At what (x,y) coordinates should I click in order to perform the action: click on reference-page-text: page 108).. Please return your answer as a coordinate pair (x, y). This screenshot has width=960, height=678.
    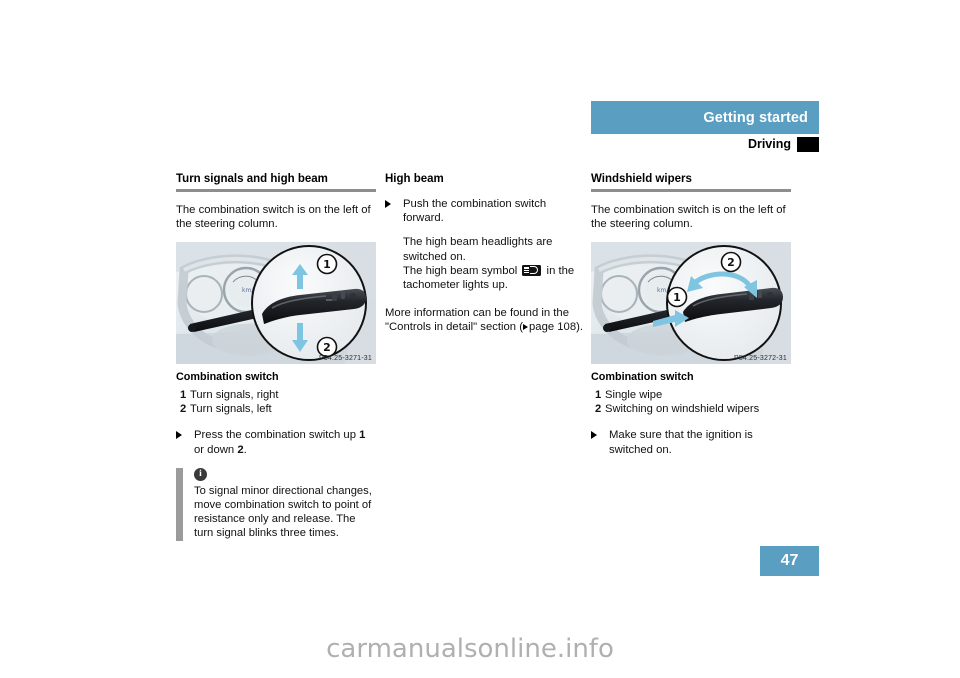
    Looking at the image, I should click on (556, 327).